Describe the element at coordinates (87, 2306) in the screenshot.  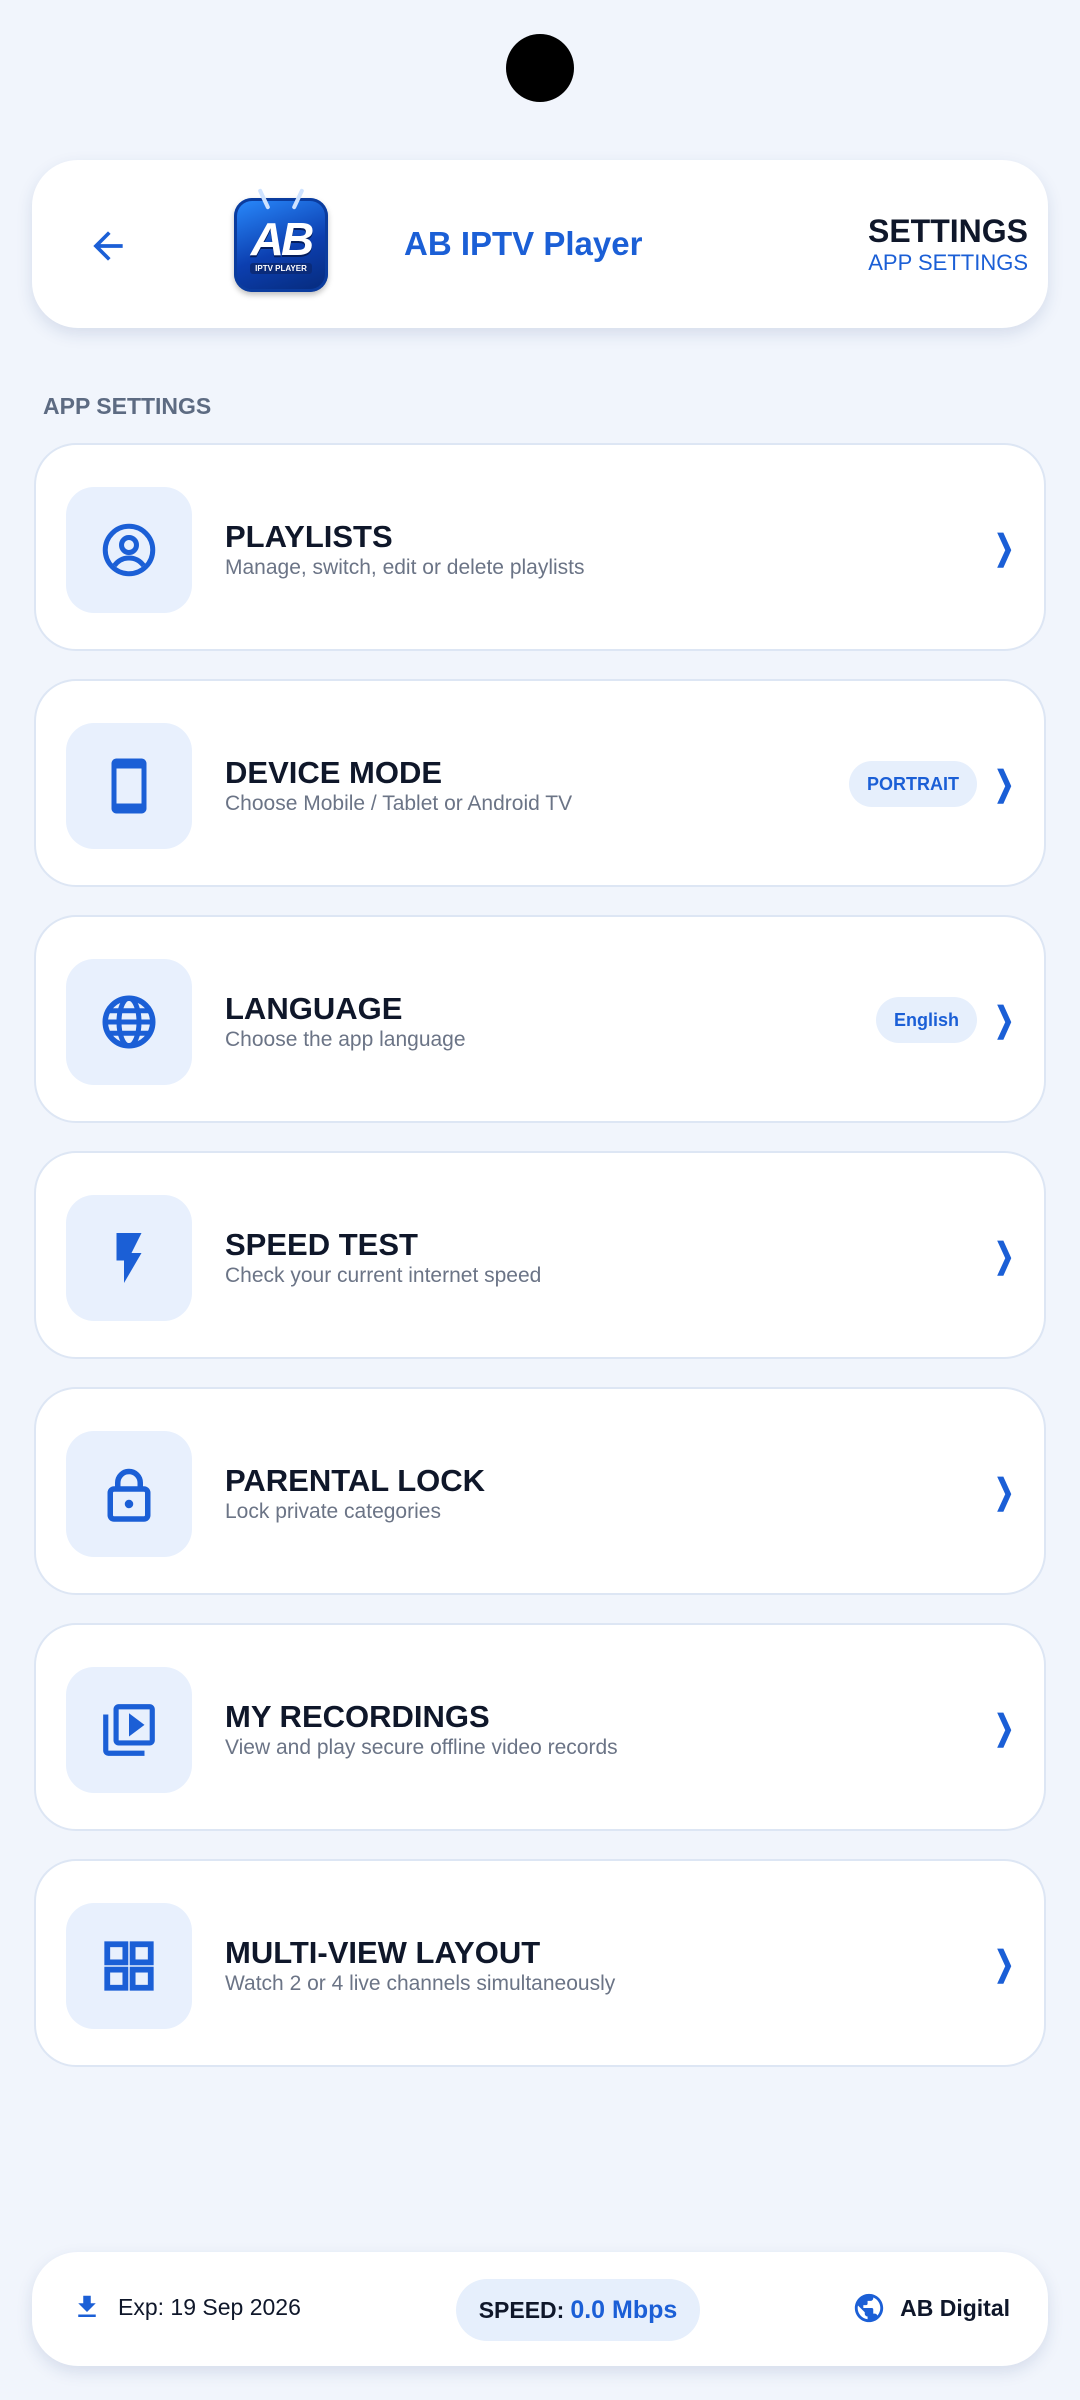
I see `download-icon` at that location.